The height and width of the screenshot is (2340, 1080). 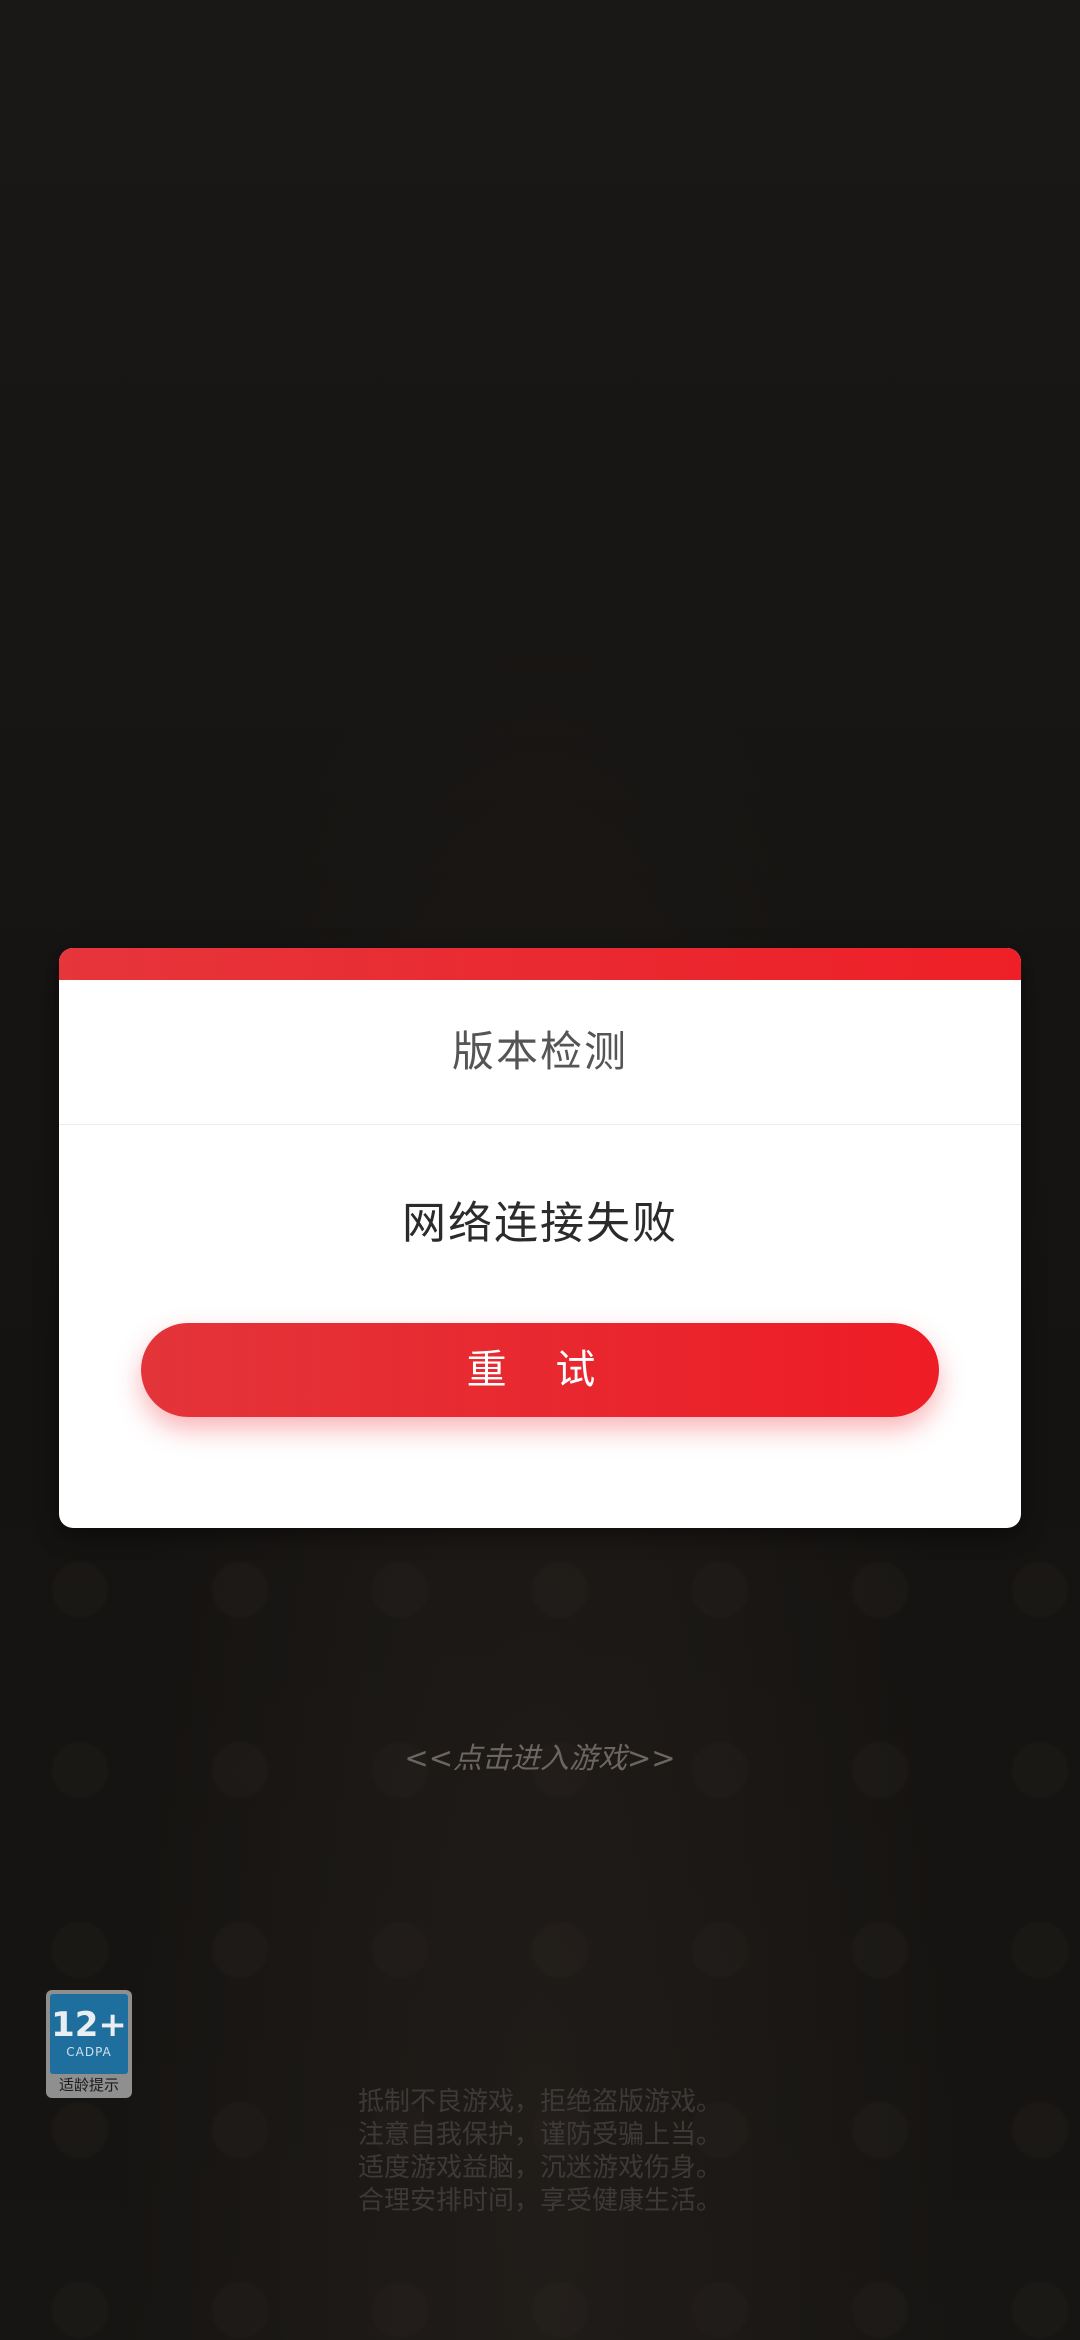 What do you see at coordinates (539, 2168) in the screenshot?
I see `health-notice-line: 适度游戏益脑，沉迷游戏伤身。` at bounding box center [539, 2168].